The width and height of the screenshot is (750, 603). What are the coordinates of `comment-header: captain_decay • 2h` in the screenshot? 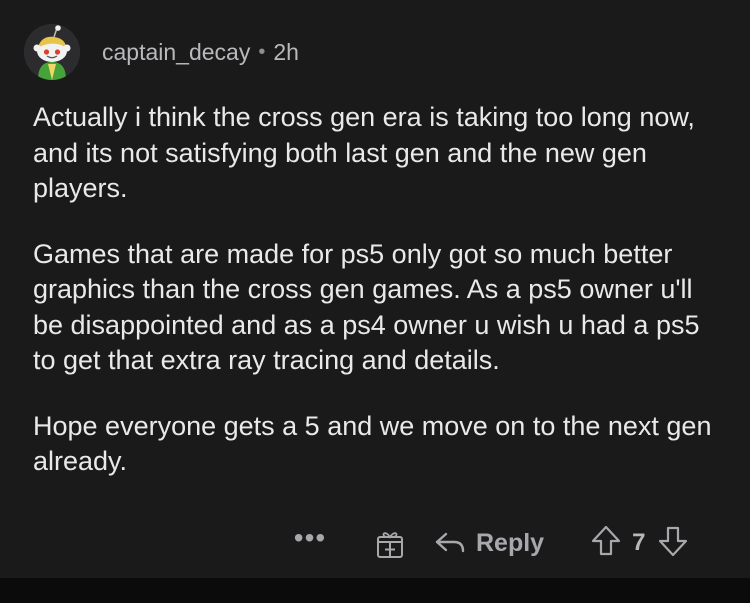 It's located at (161, 52).